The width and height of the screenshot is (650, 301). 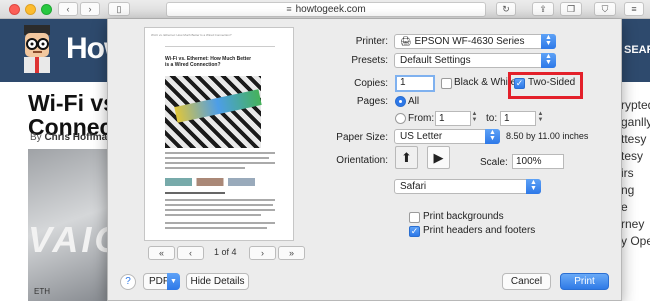 I want to click on printer-select: 🖨 EPSON WF-4630 Series ▲ ▼, so click(x=475, y=41).